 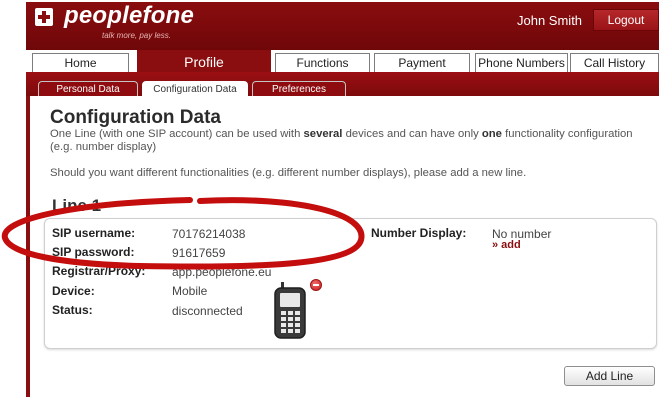 I want to click on number-display-label: Number Display:, so click(x=419, y=233).